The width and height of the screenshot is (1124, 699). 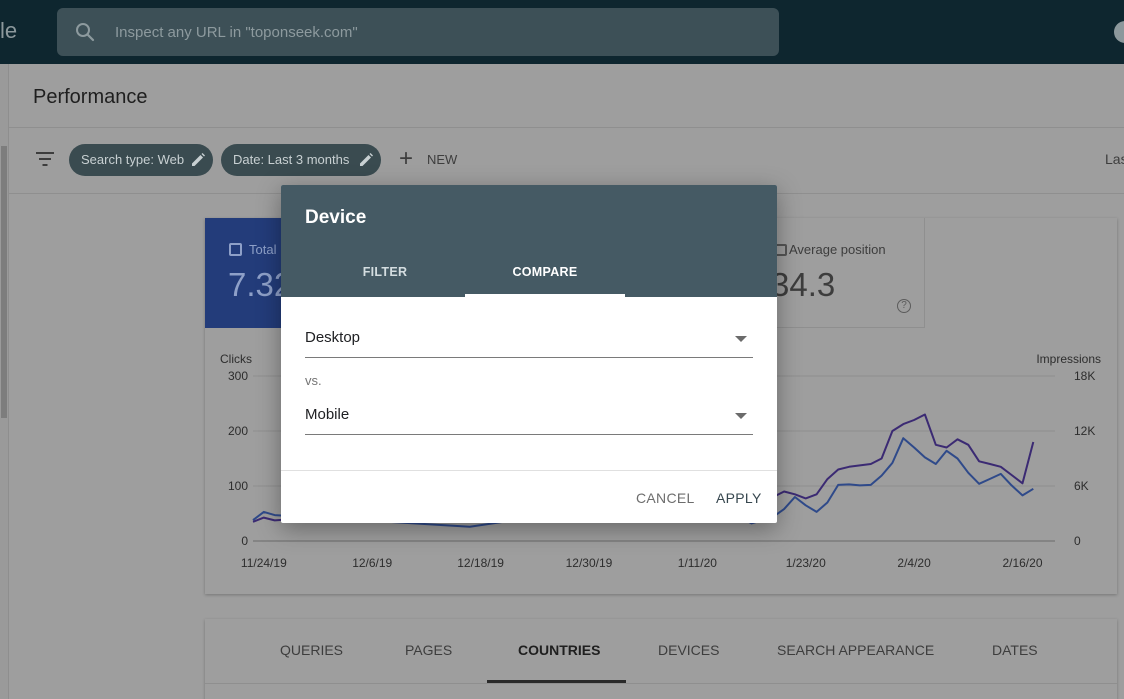 What do you see at coordinates (566, 96) in the screenshot?
I see `page-header: Performance` at bounding box center [566, 96].